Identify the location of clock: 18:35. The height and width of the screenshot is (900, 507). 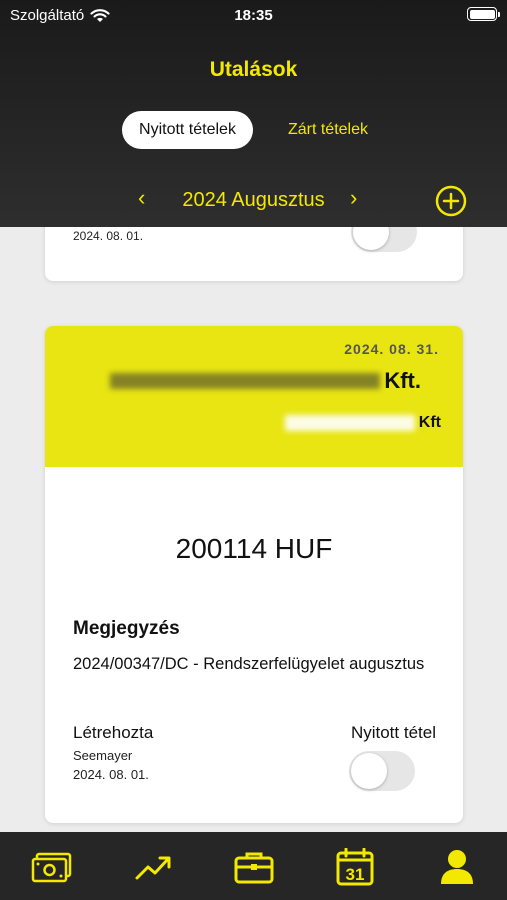
(253, 15).